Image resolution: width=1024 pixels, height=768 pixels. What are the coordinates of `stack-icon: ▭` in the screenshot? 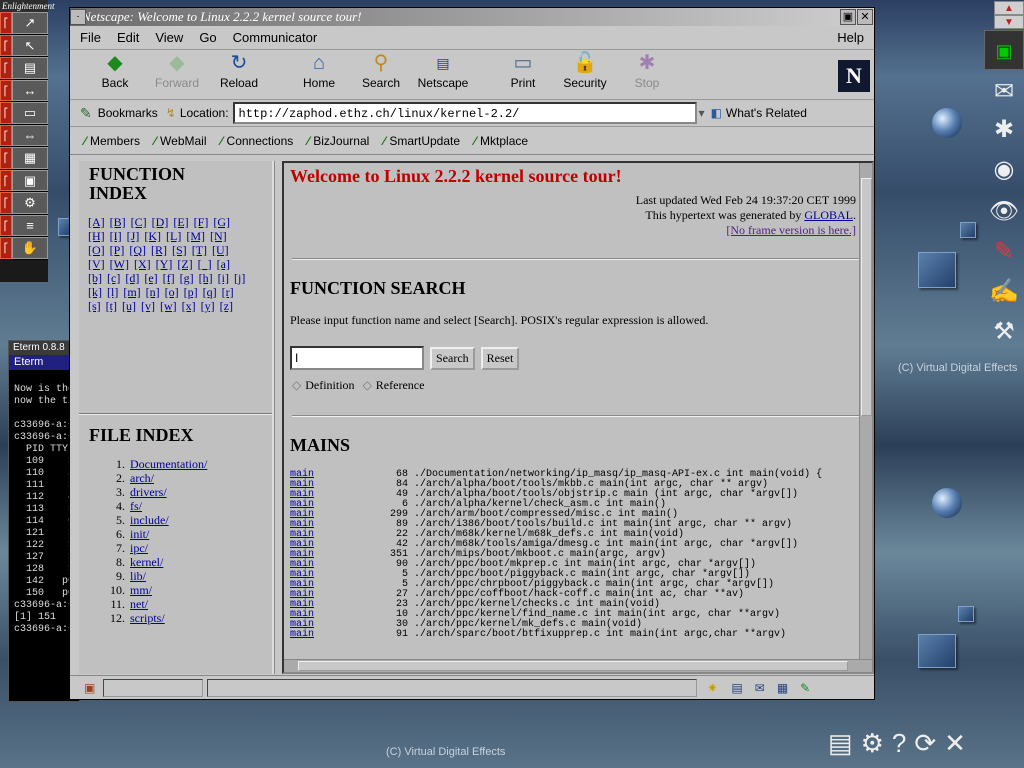 It's located at (30, 113).